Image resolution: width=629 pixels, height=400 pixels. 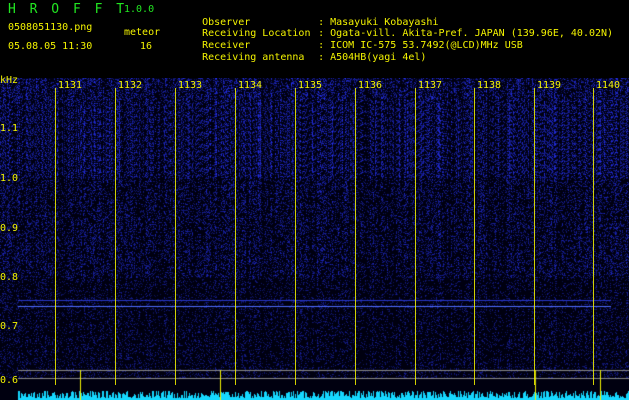 I want to click on app-version: 1.0.0, so click(x=139, y=9).